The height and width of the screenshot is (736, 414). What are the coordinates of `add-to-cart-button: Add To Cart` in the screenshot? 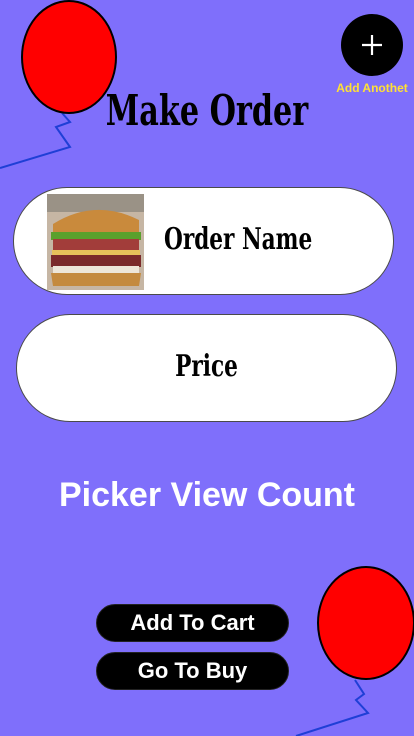 It's located at (192, 623).